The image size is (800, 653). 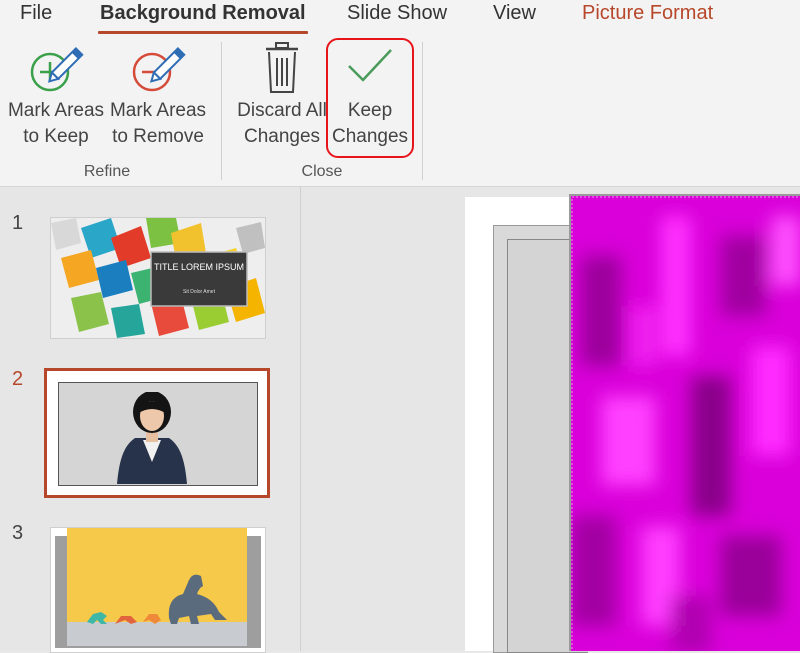 What do you see at coordinates (370, 68) in the screenshot?
I see `checkmark-icon` at bounding box center [370, 68].